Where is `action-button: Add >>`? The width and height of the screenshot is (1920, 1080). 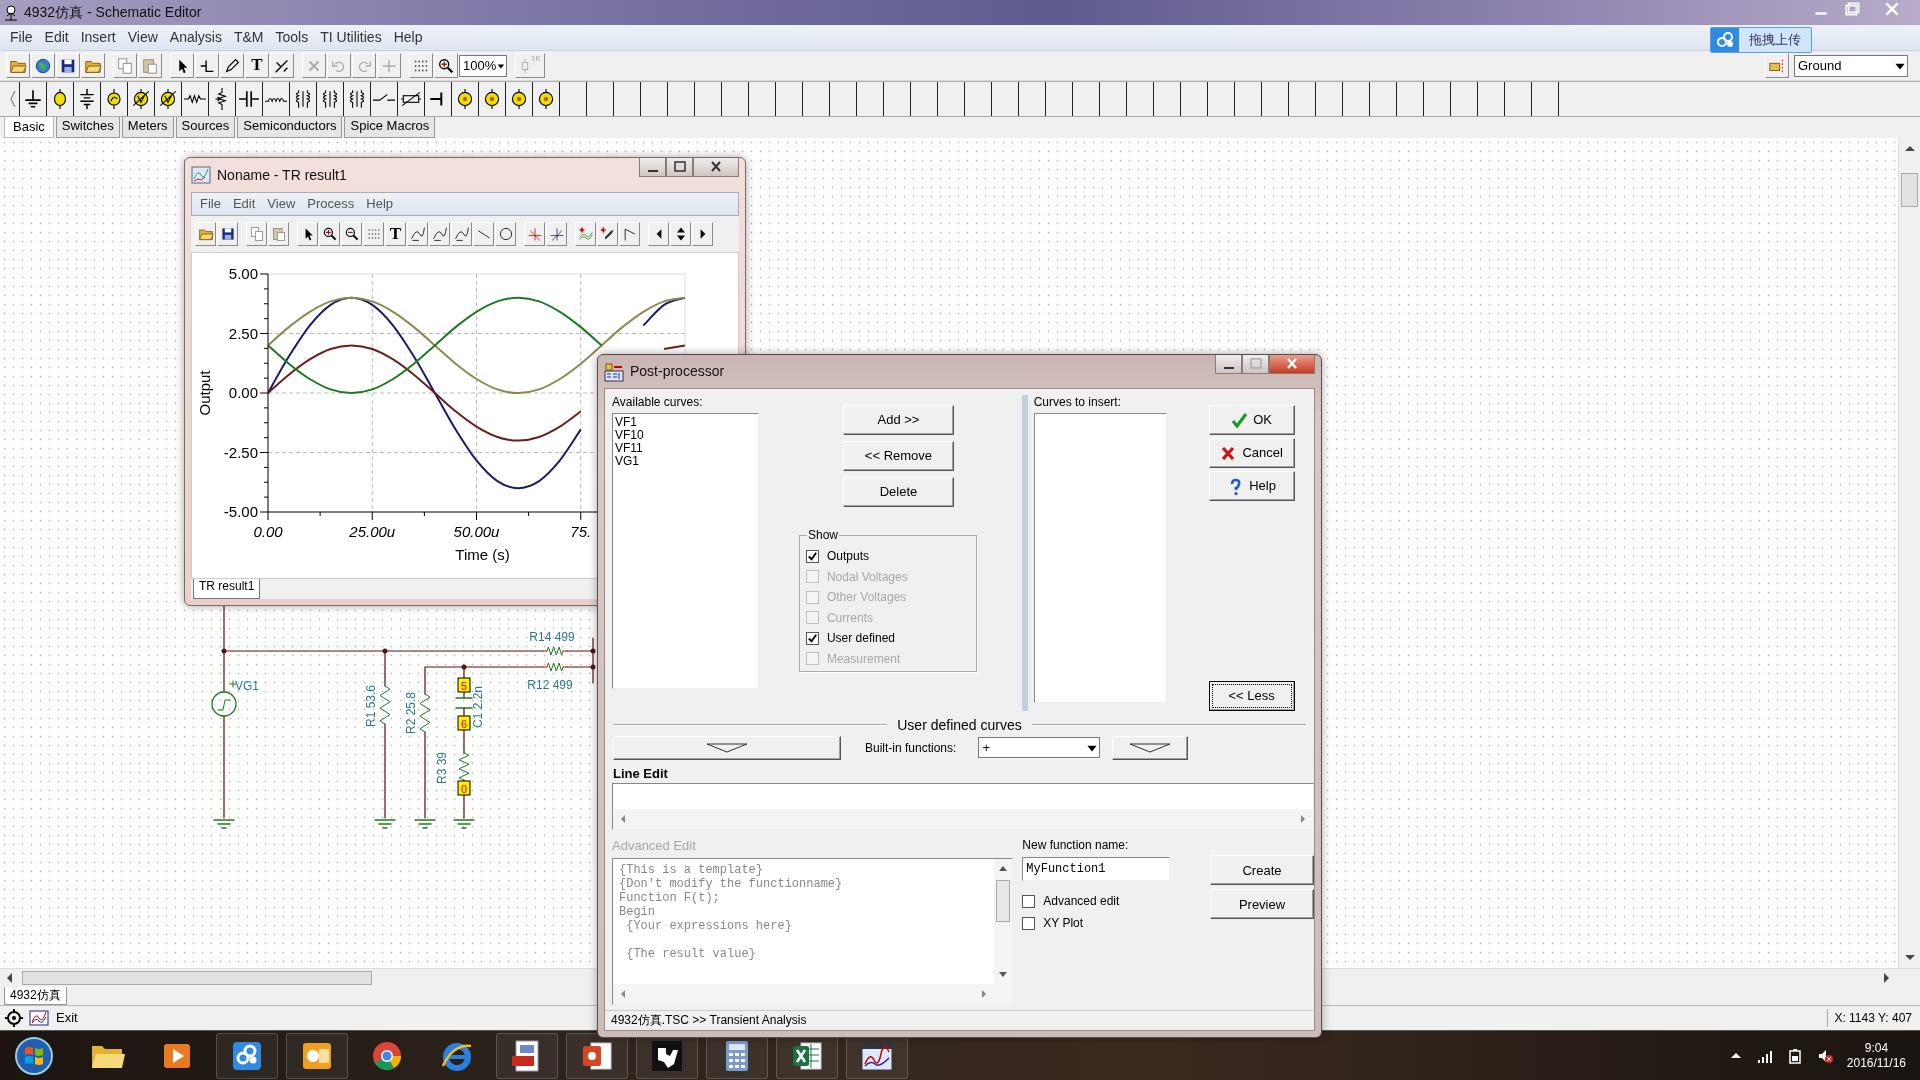 action-button: Add >> is located at coordinates (898, 420).